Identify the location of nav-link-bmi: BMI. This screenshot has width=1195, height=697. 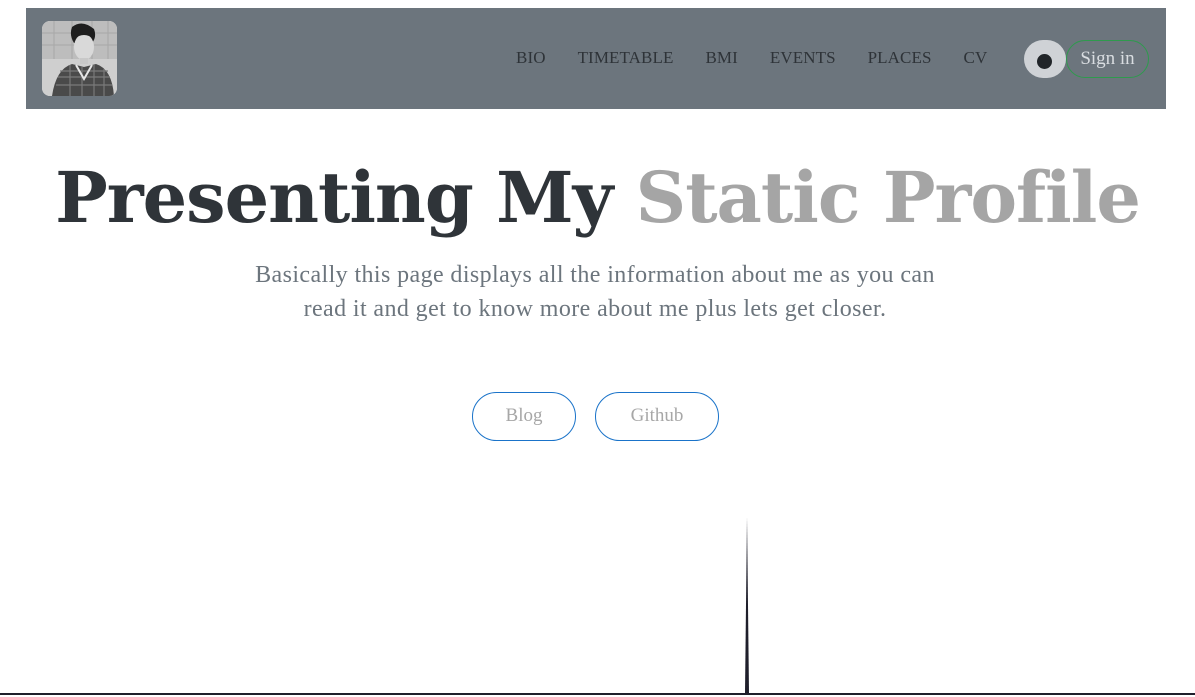
(721, 58).